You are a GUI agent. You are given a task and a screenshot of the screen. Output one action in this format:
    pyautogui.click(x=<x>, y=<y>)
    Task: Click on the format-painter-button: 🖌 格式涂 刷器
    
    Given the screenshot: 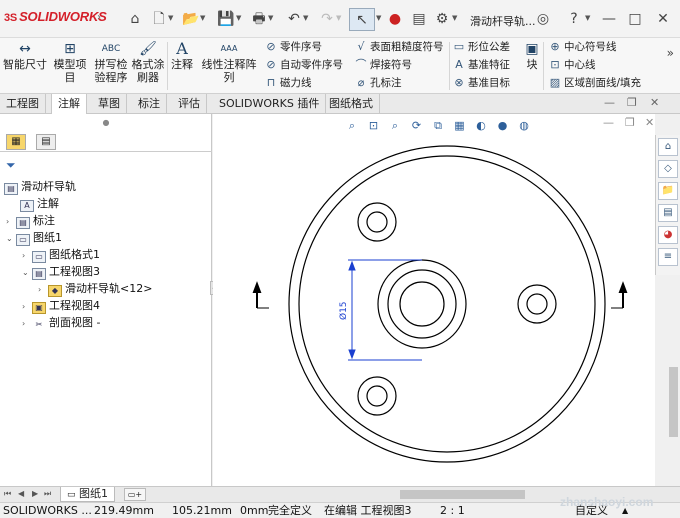 What is the action you would take?
    pyautogui.click(x=148, y=61)
    